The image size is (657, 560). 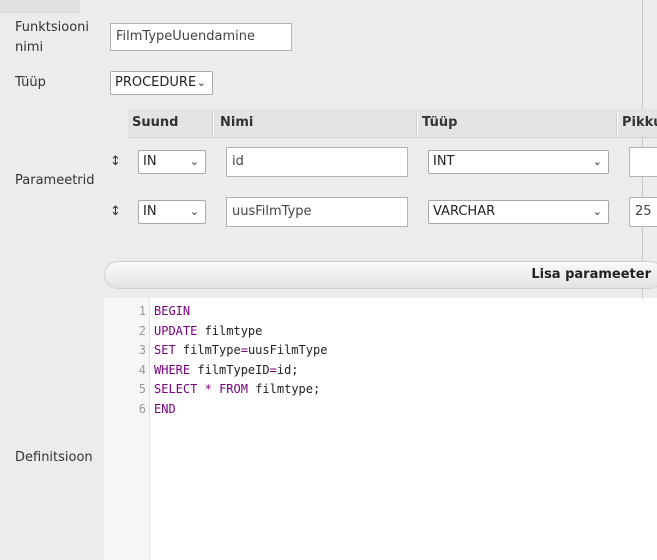 I want to click on code-line: SELECT * FROM filmtype;, so click(x=237, y=390).